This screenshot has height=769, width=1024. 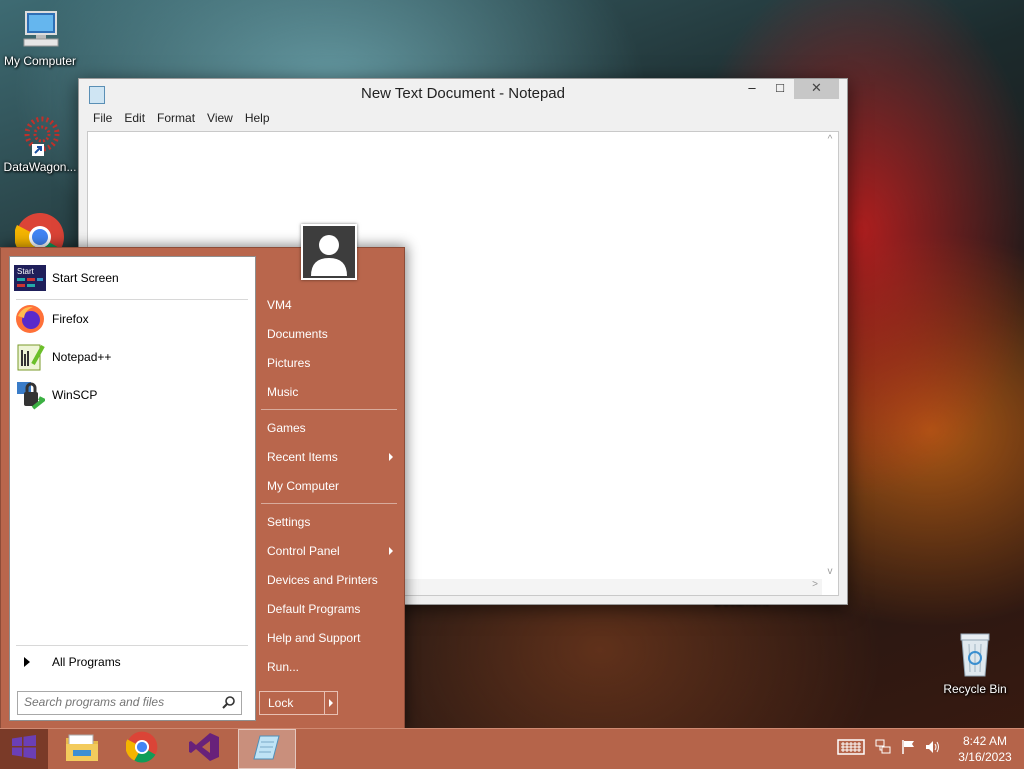 I want to click on lock-button: Lock, so click(x=298, y=703).